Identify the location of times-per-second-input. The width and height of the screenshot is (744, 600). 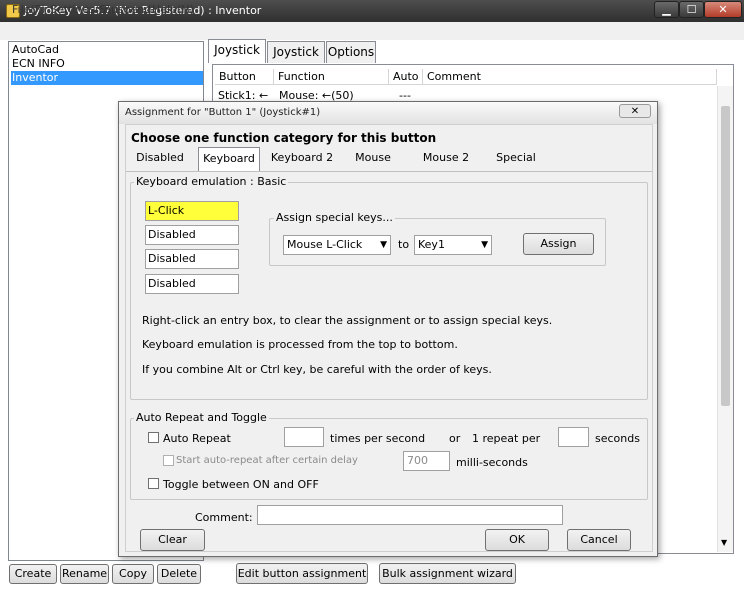
(304, 437).